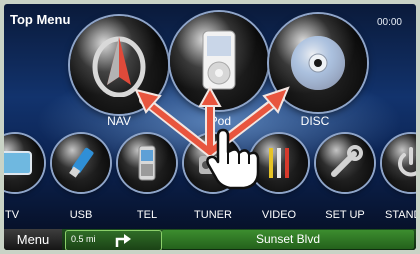 The height and width of the screenshot is (254, 420). I want to click on nav-guidance: 0.5 mi, so click(113, 240).